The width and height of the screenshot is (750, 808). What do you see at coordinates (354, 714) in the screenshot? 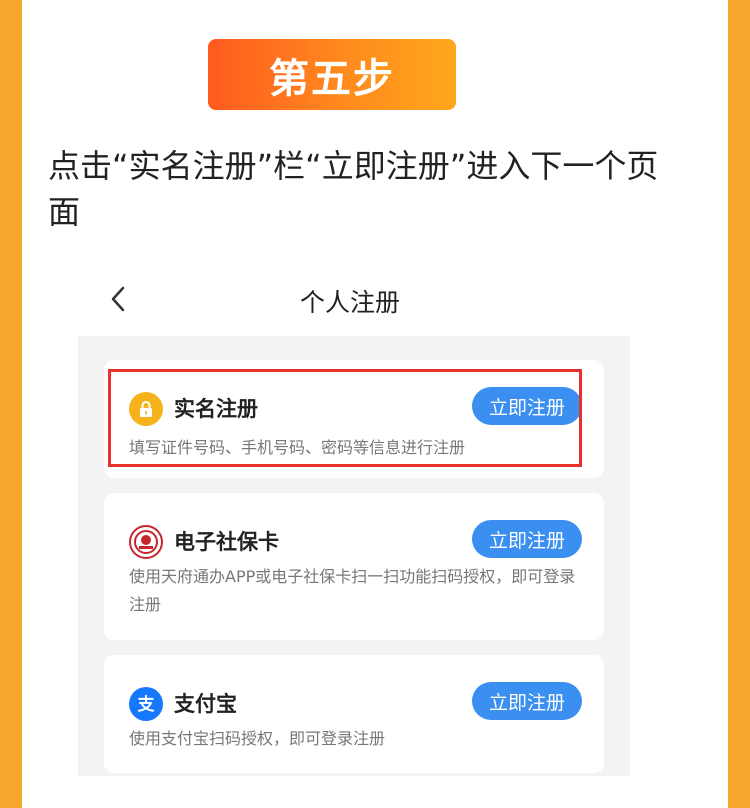
I see `card-alipay: 支 支付宝 立即注册 使用支付宝扫码授权，即可登录注册` at bounding box center [354, 714].